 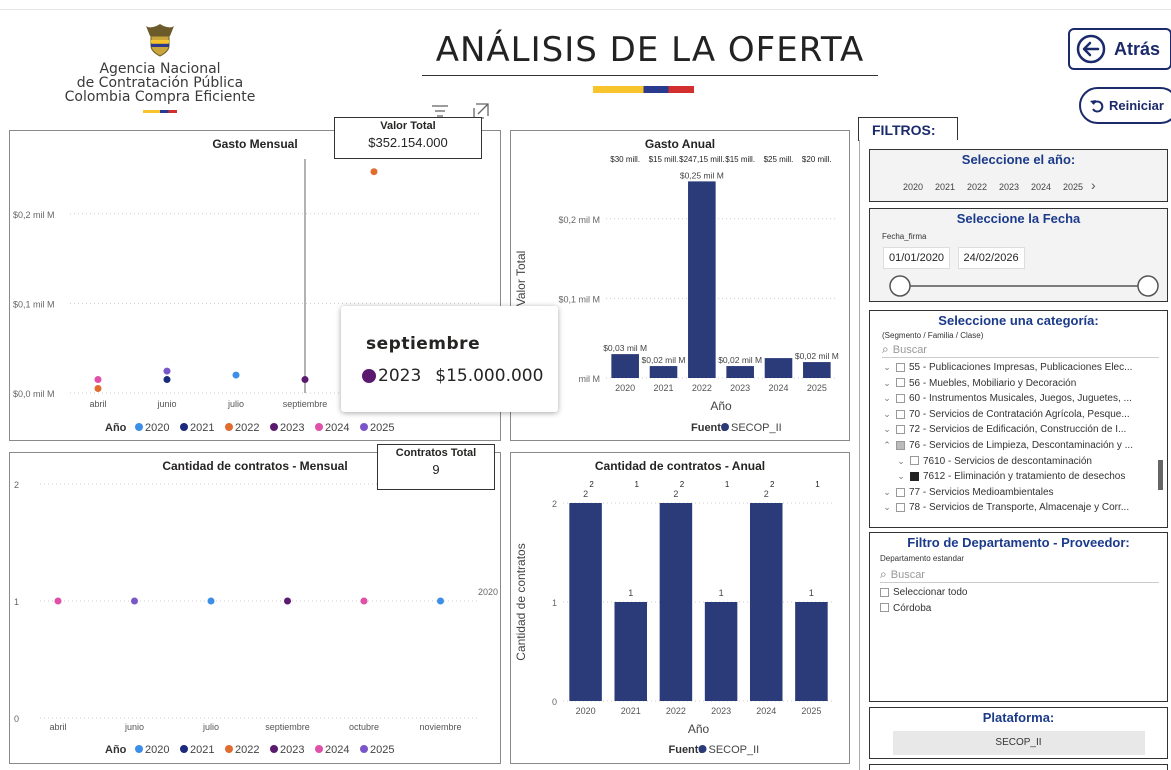 I want to click on list-item: ⌄ 77 - Servicios Medioambientales, so click(x=1019, y=493).